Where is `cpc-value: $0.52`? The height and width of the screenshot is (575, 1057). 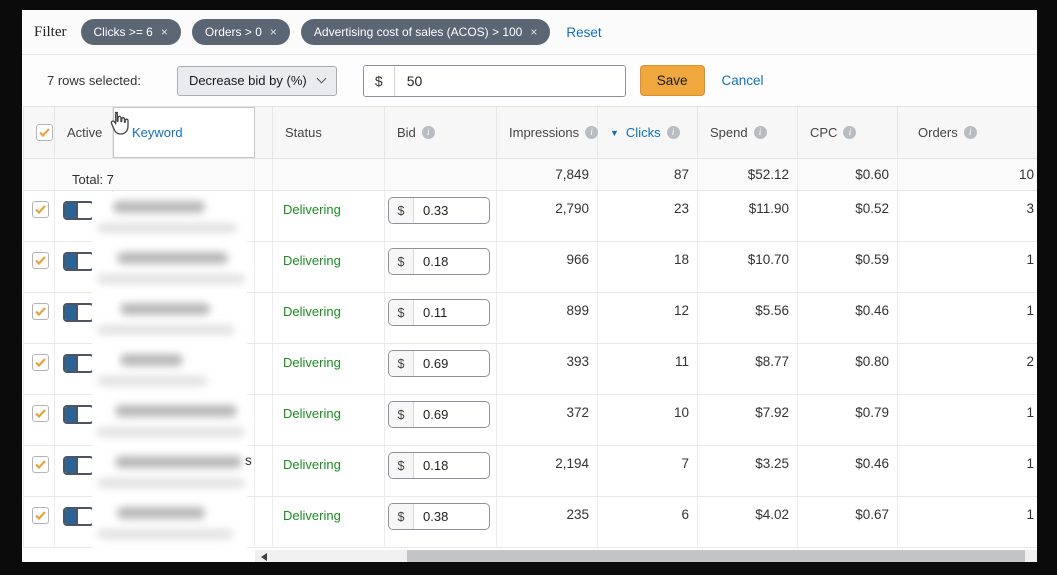
cpc-value: $0.52 is located at coordinates (848, 216).